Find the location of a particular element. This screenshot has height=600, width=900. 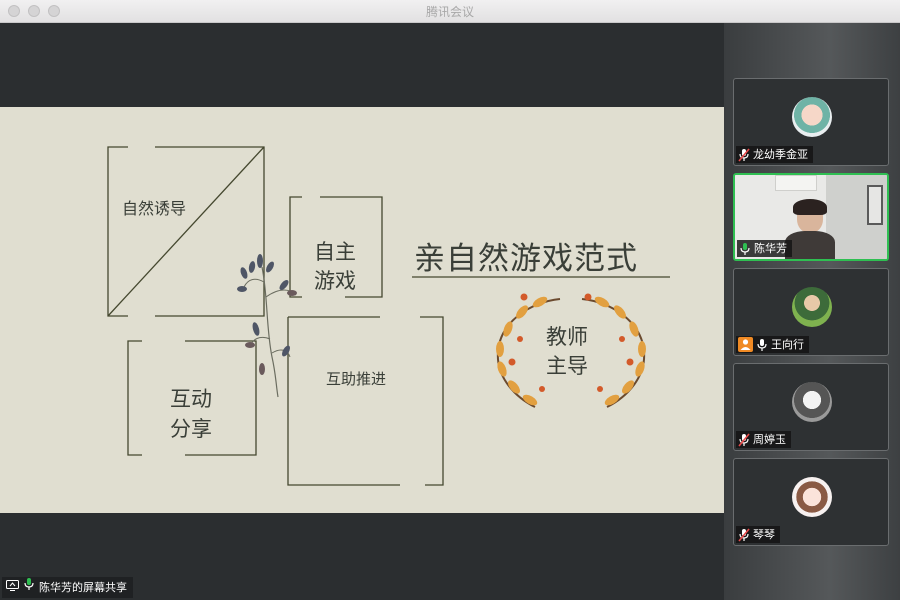

window-title: 腾讯会议 is located at coordinates (449, 12).